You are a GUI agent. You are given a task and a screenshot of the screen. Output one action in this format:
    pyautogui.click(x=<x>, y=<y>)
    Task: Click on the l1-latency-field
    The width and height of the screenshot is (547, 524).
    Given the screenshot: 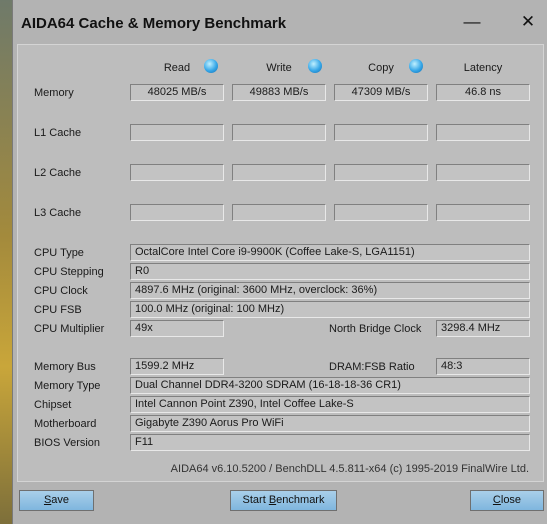 What is the action you would take?
    pyautogui.click(x=483, y=132)
    